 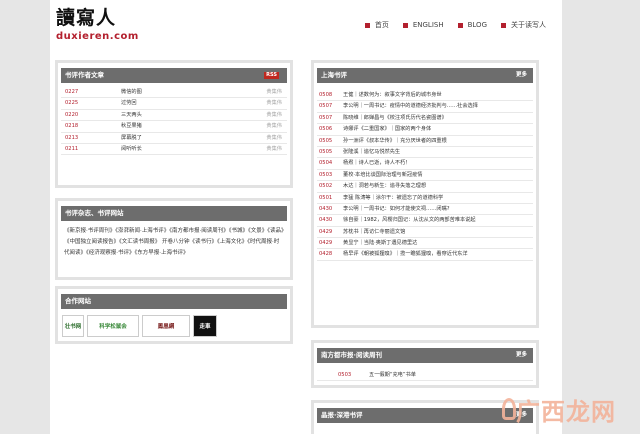 I want to click on item-date: 0225, so click(x=72, y=103).